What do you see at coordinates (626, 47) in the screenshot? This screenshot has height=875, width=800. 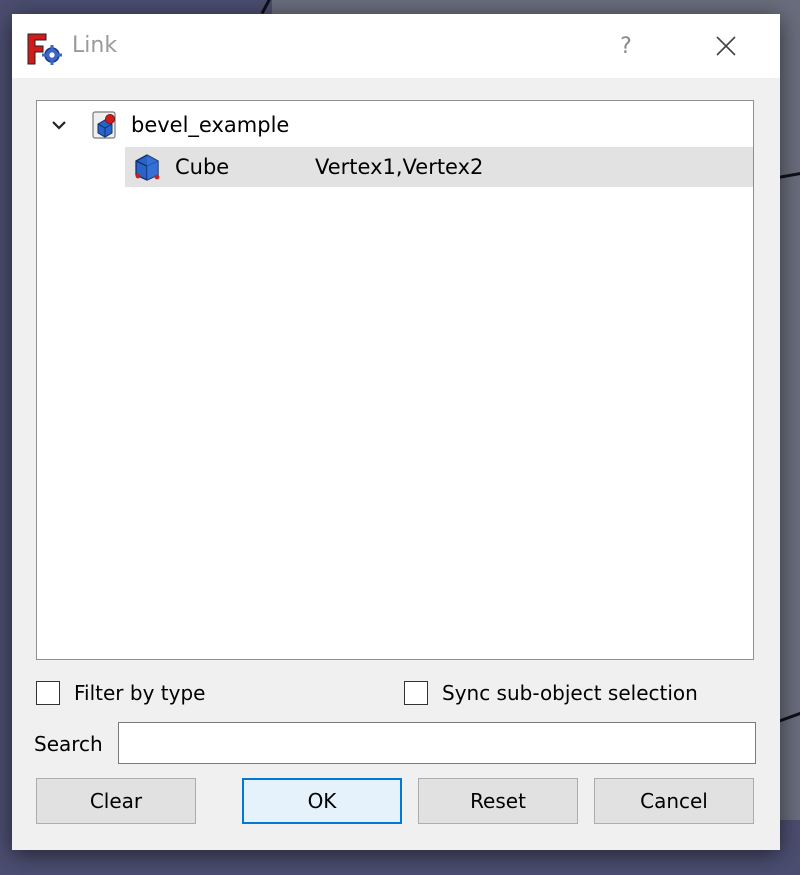 I see `help-button: ?` at bounding box center [626, 47].